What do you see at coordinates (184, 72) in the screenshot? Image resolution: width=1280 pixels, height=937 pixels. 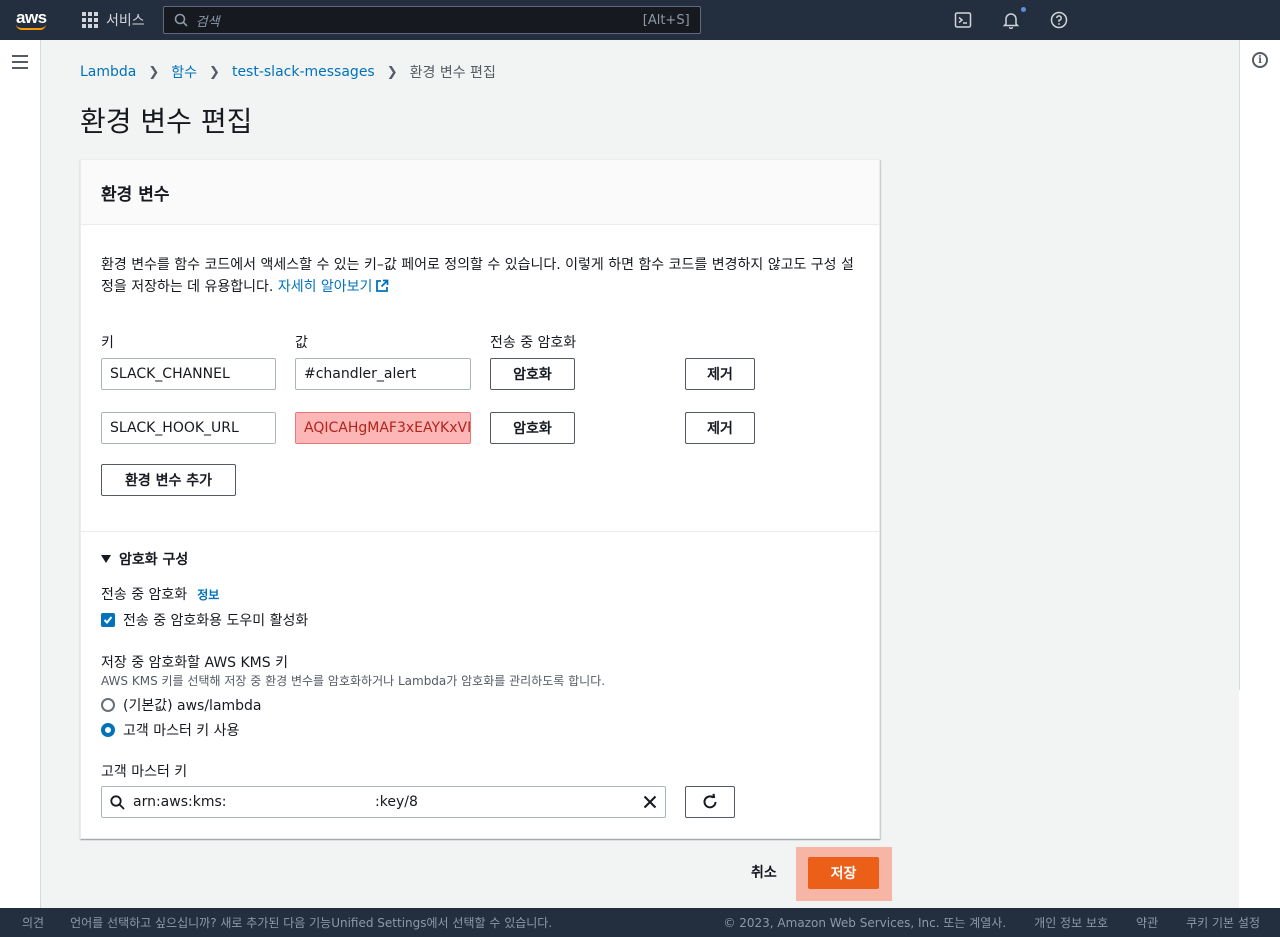 I see `breadcrumb-functions: 함수` at bounding box center [184, 72].